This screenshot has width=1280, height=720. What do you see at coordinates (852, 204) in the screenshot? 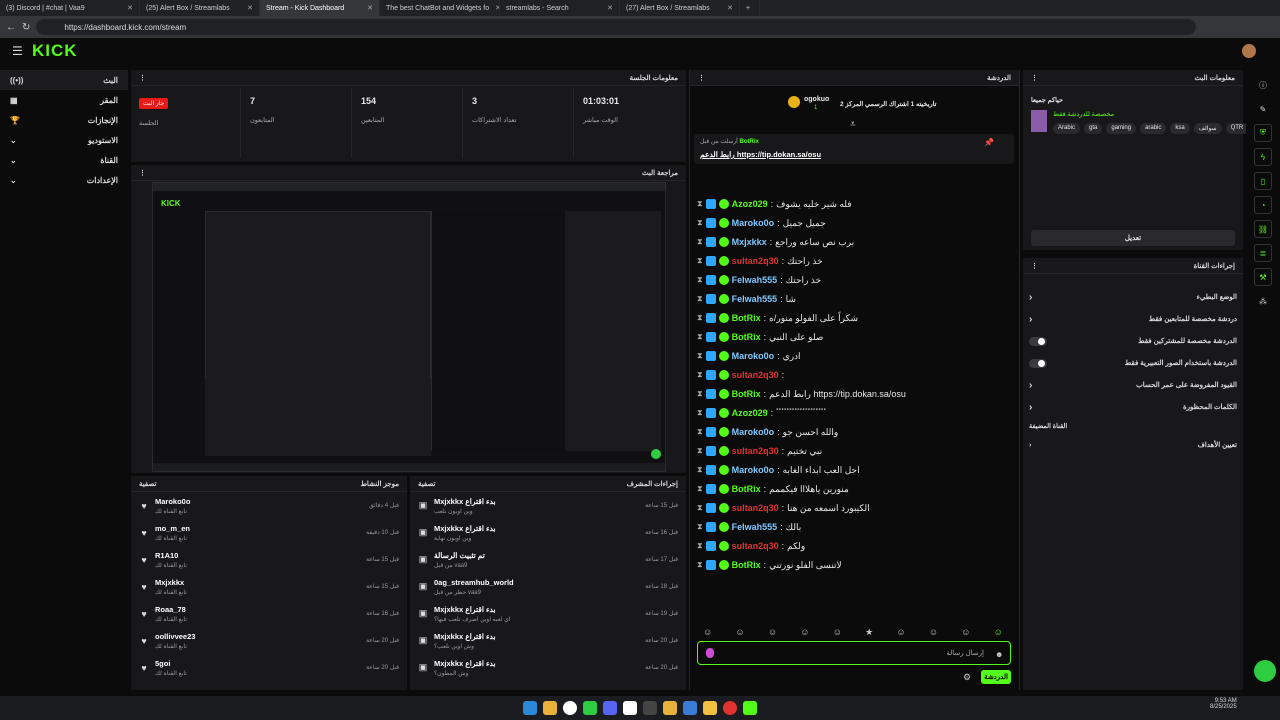
I see `chat-message: ⧗ Azoz029: فله شير خليه يشوف` at bounding box center [852, 204].